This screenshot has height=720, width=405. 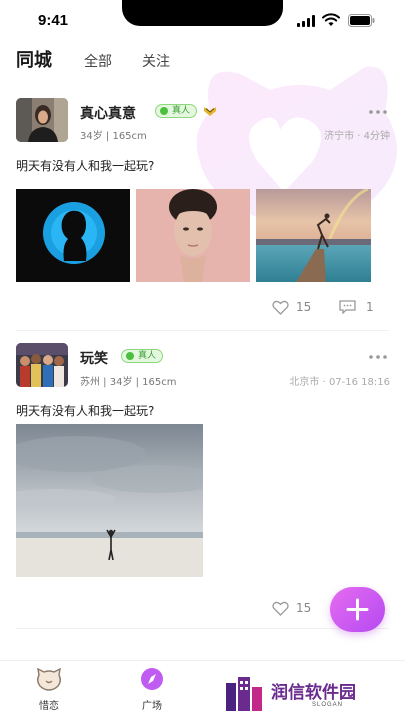 I want to click on location-time: 北京市 · 07-16 18:16, so click(x=339, y=382).